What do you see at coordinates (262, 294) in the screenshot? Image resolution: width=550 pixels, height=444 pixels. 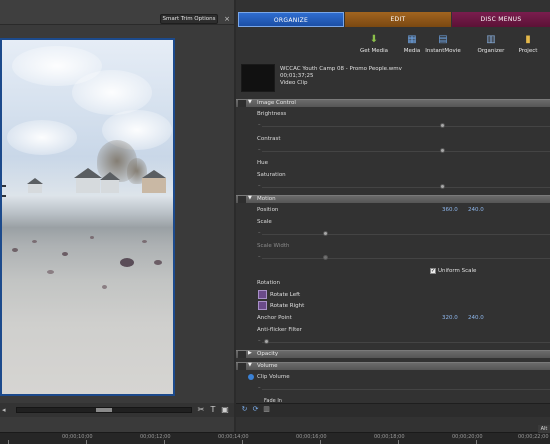 I see `rotate-left-icon` at bounding box center [262, 294].